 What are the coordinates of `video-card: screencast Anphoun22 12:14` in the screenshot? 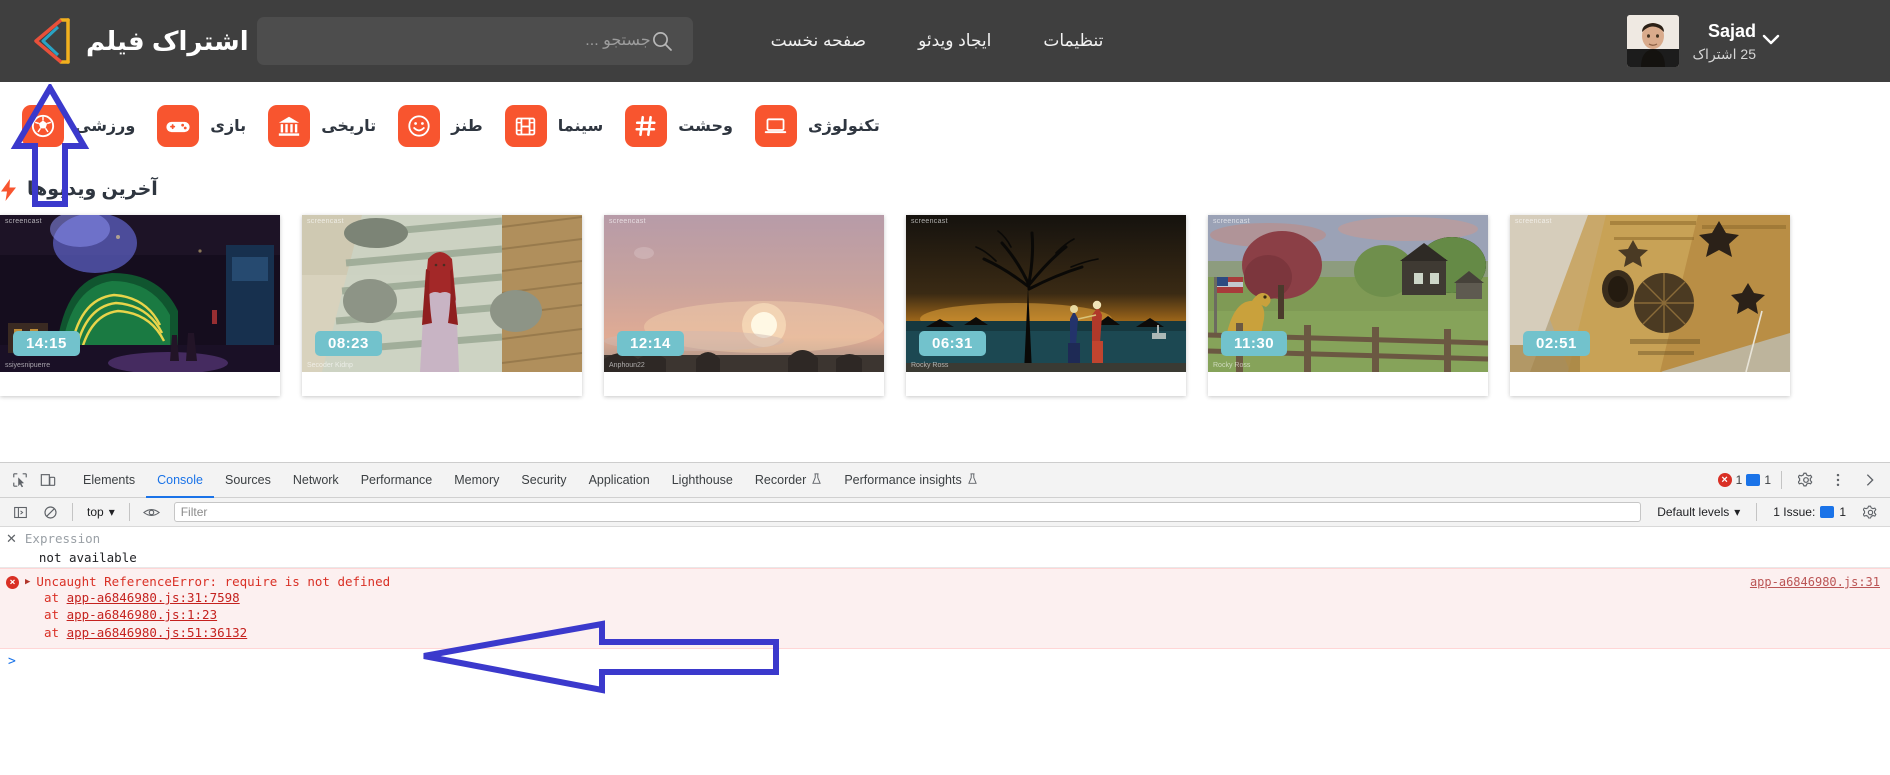 It's located at (744, 305).